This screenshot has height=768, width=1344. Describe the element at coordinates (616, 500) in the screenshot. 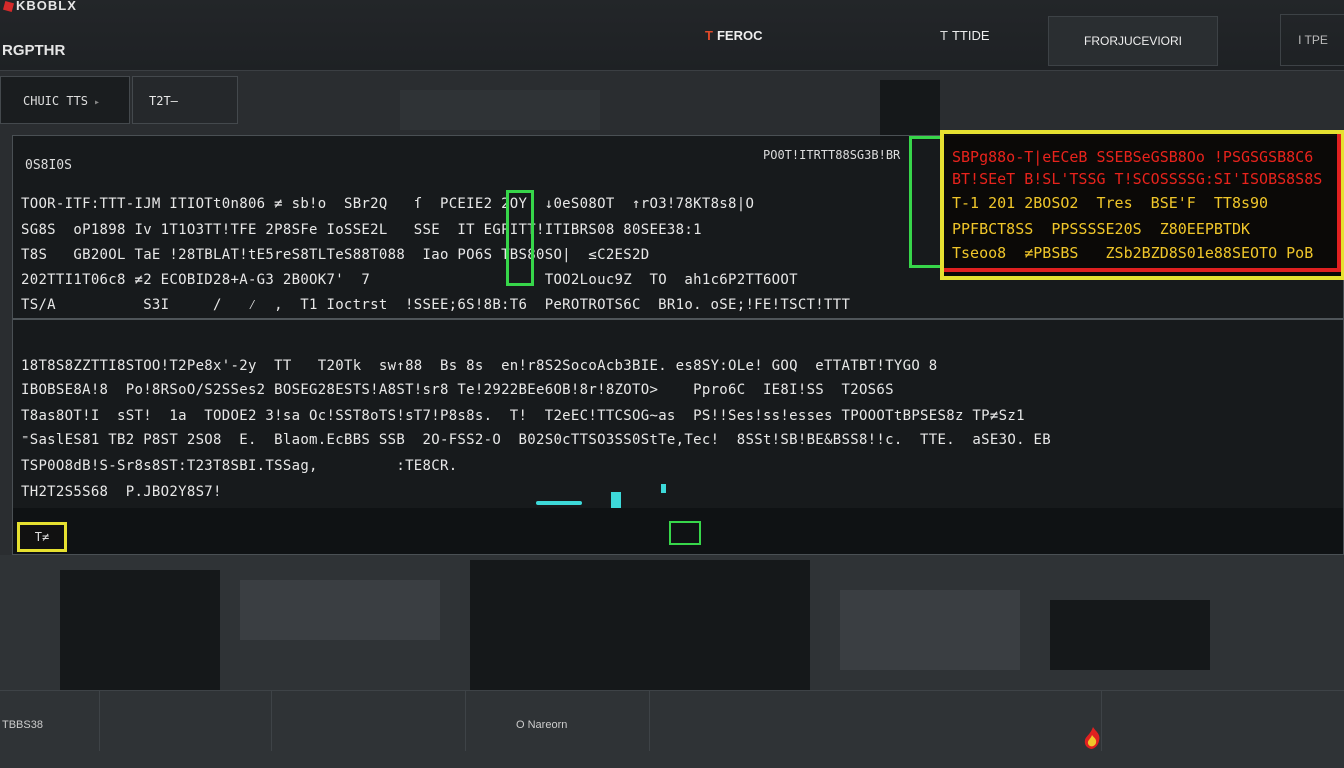

I see `indicator-block` at that location.